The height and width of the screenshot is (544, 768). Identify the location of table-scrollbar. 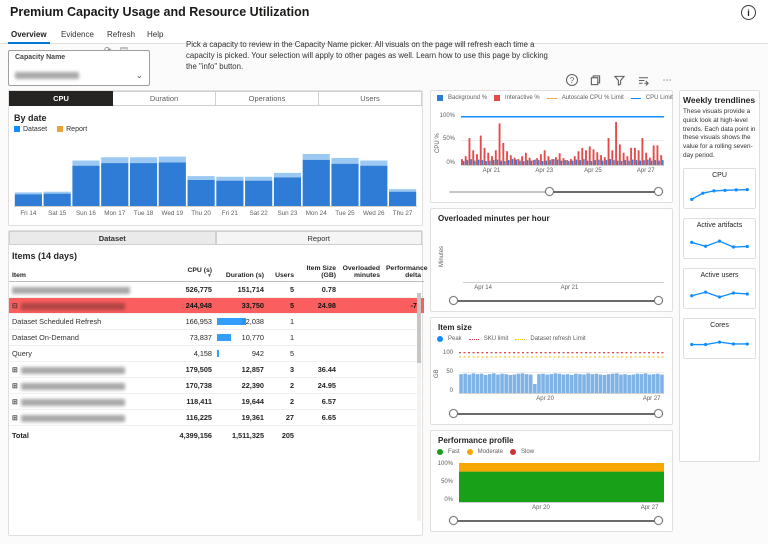
(419, 407).